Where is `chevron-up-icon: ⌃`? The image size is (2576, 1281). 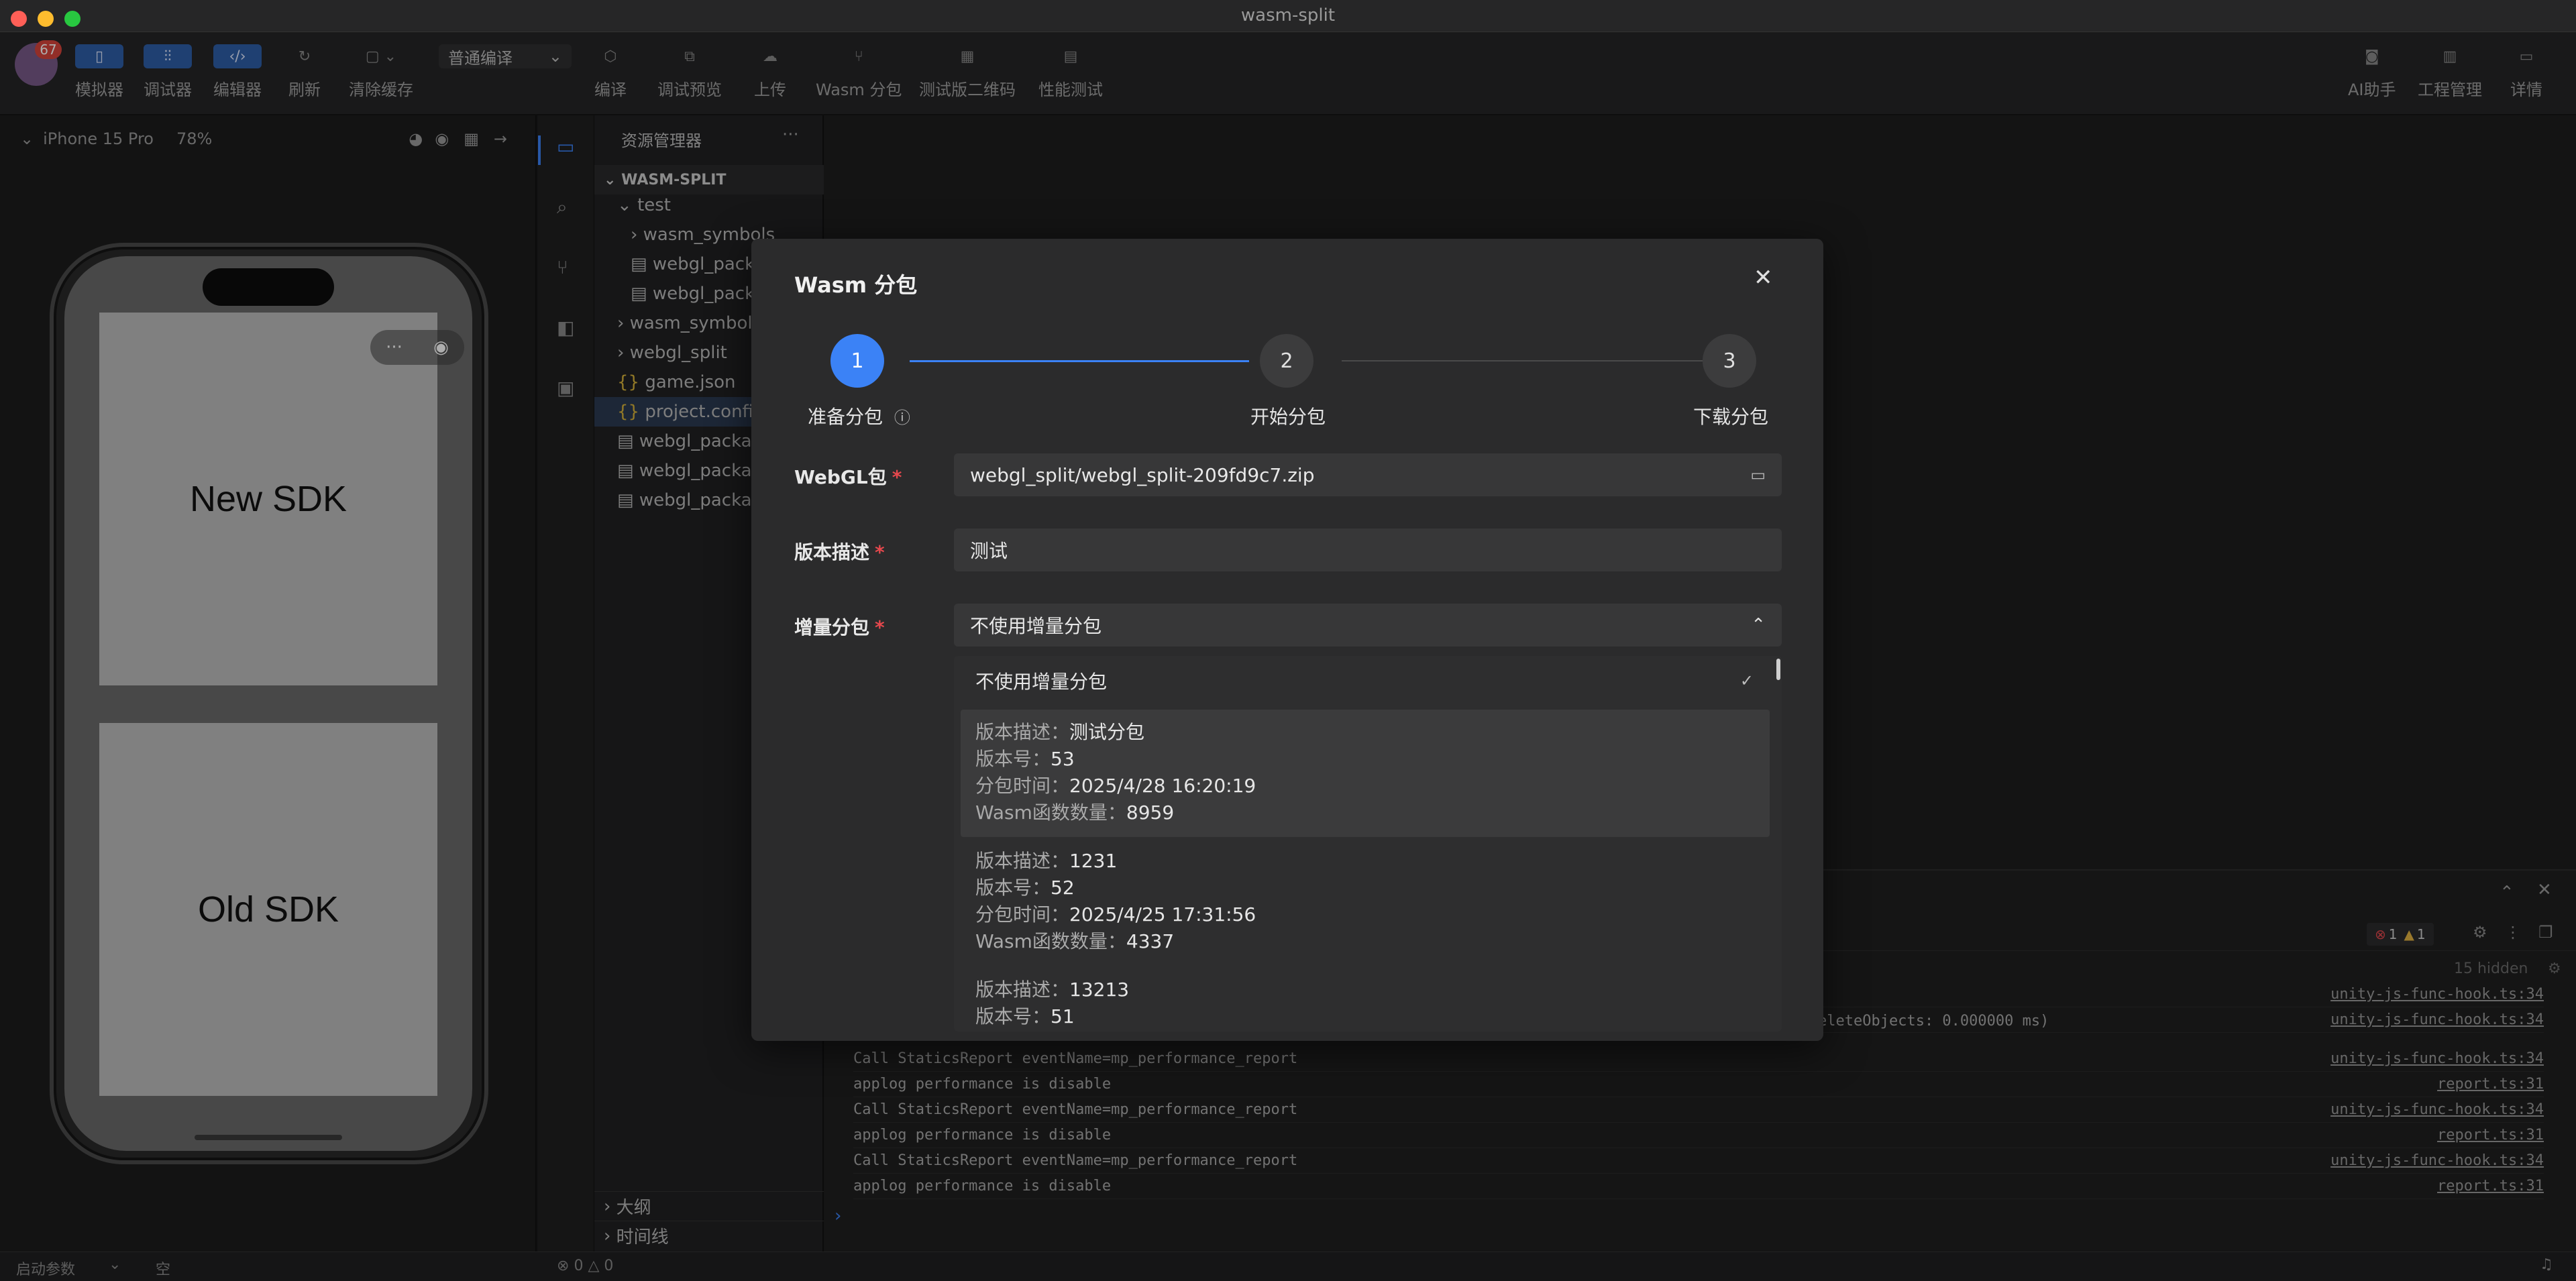
chevron-up-icon: ⌃ is located at coordinates (1758, 625).